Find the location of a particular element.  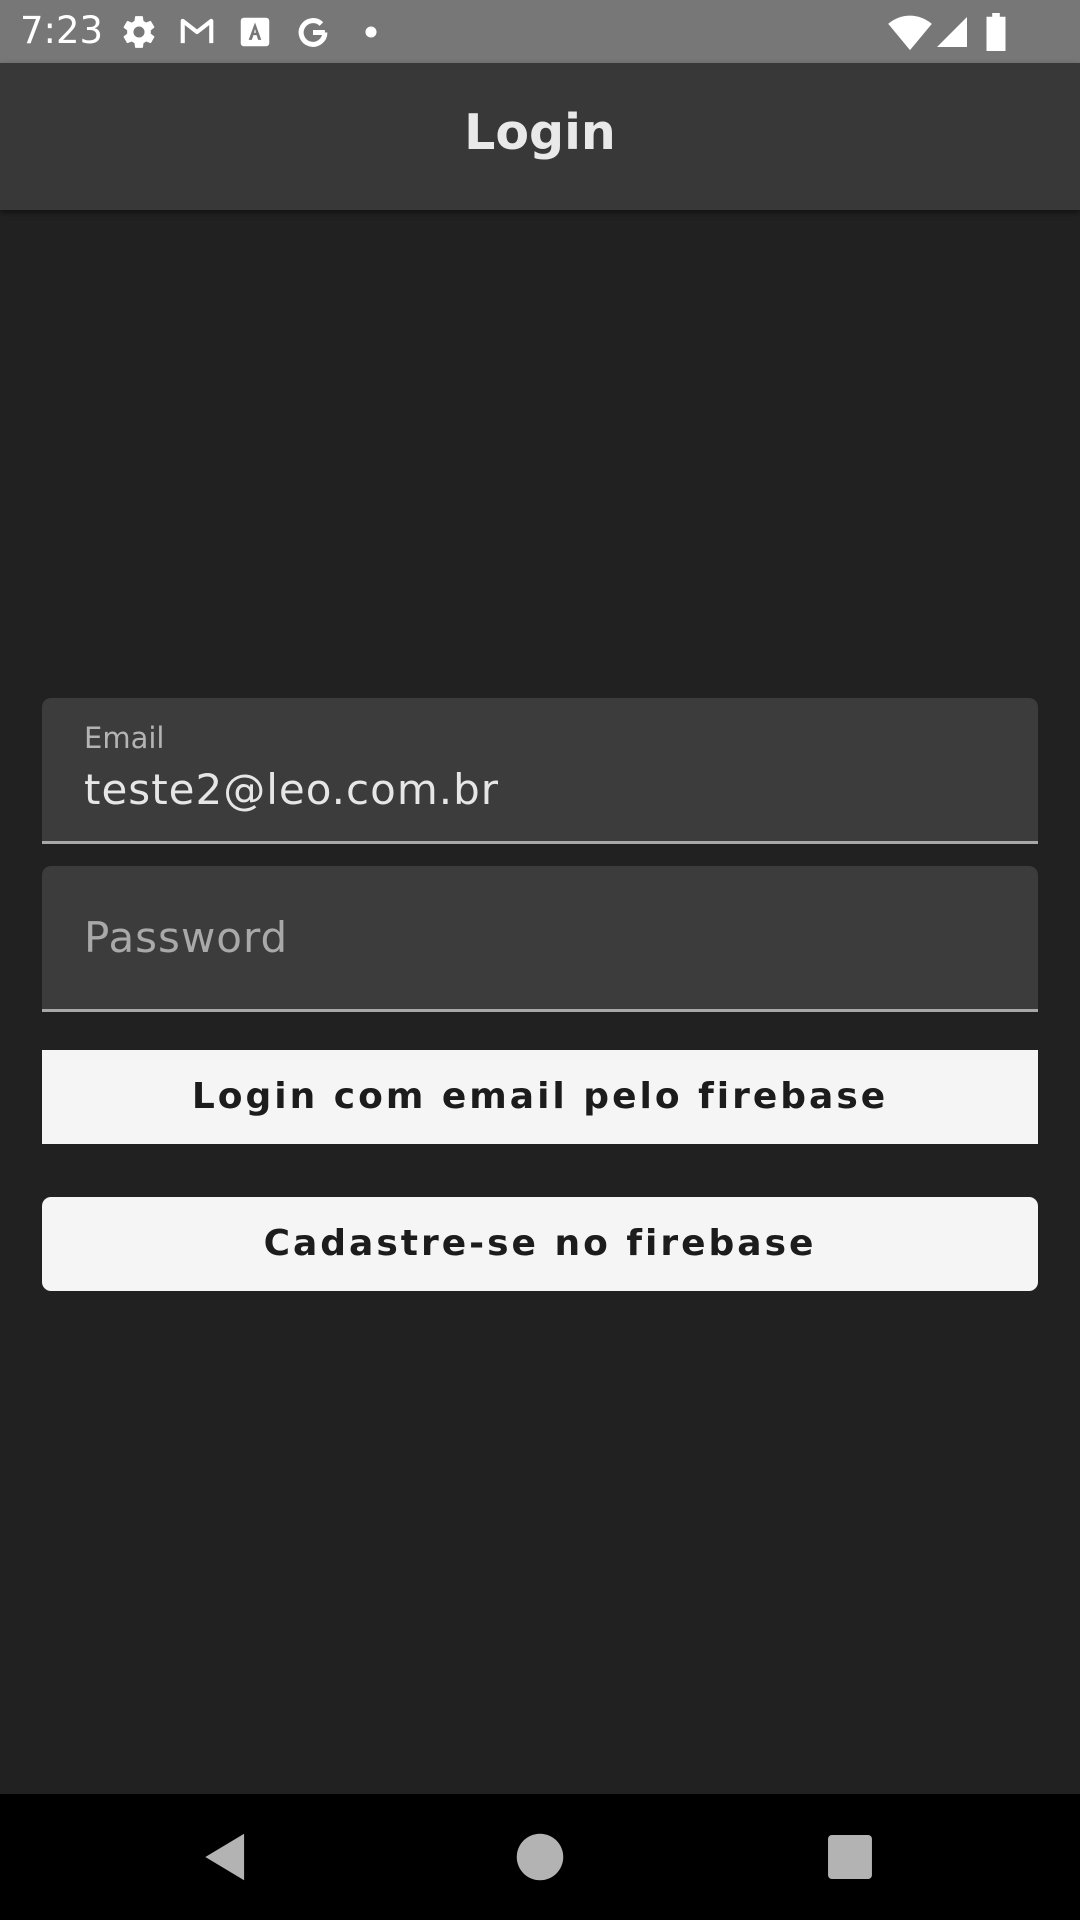

google-icon is located at coordinates (313, 32).